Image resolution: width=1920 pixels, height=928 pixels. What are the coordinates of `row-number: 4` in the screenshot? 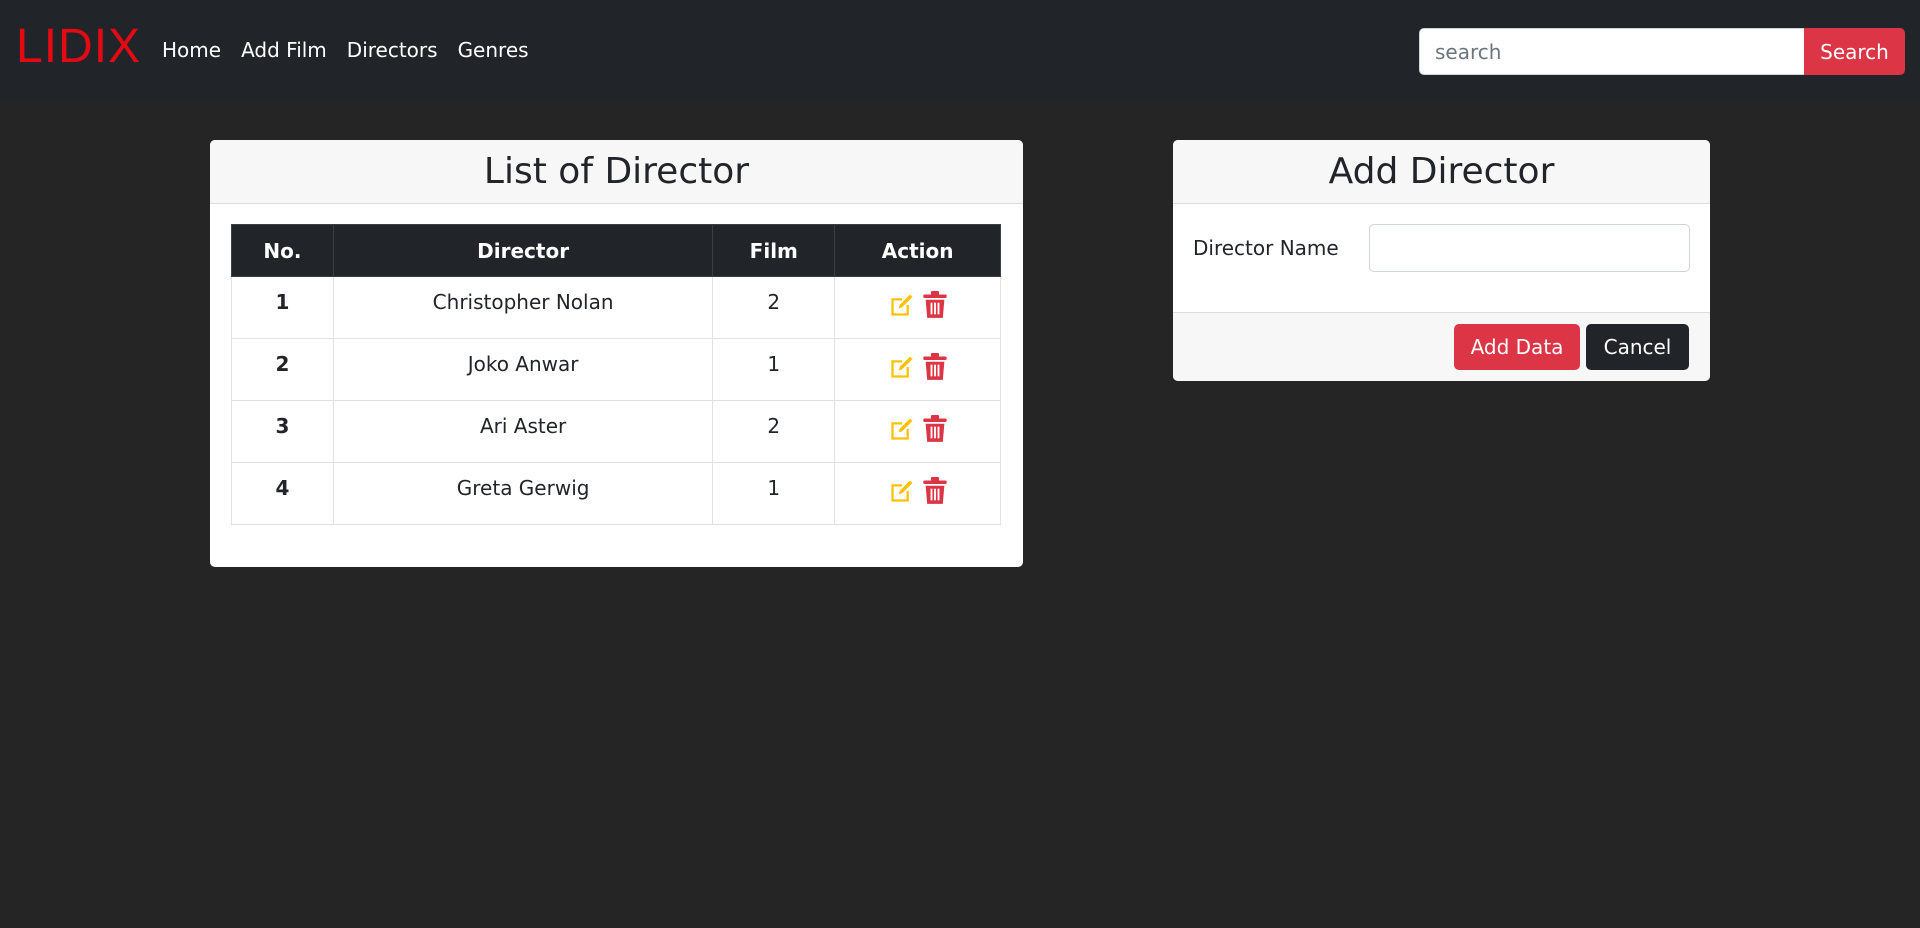 It's located at (282, 493).